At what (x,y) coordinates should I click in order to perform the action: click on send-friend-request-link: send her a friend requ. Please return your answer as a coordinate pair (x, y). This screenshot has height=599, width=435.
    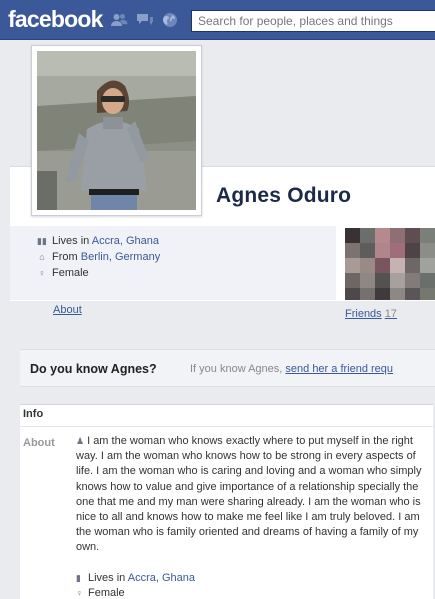
    Looking at the image, I should click on (339, 369).